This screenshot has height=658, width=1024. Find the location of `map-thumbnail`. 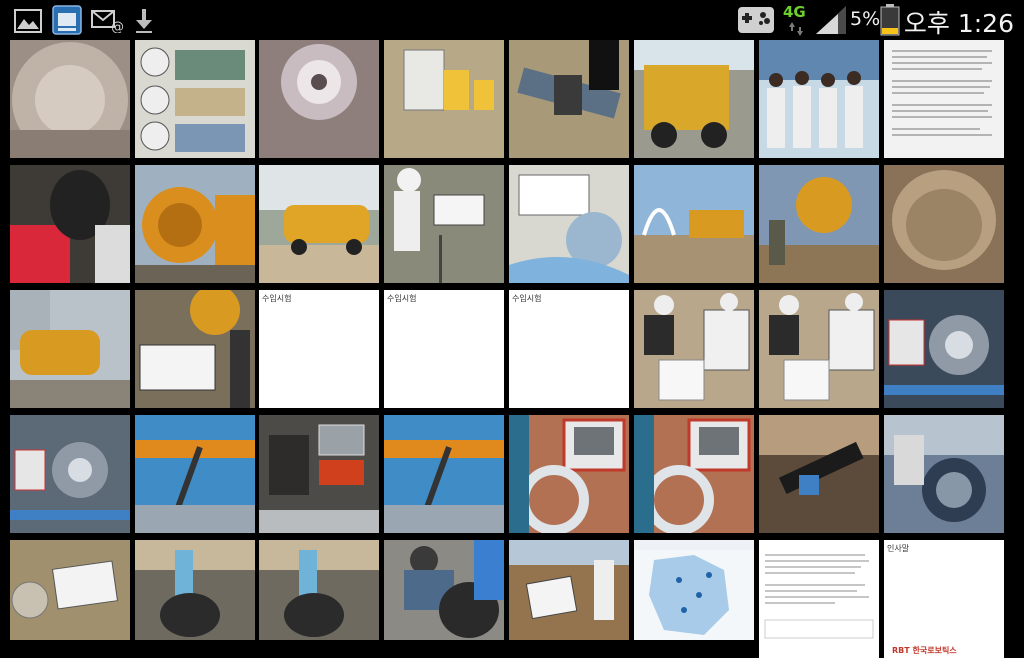

map-thumbnail is located at coordinates (694, 599).